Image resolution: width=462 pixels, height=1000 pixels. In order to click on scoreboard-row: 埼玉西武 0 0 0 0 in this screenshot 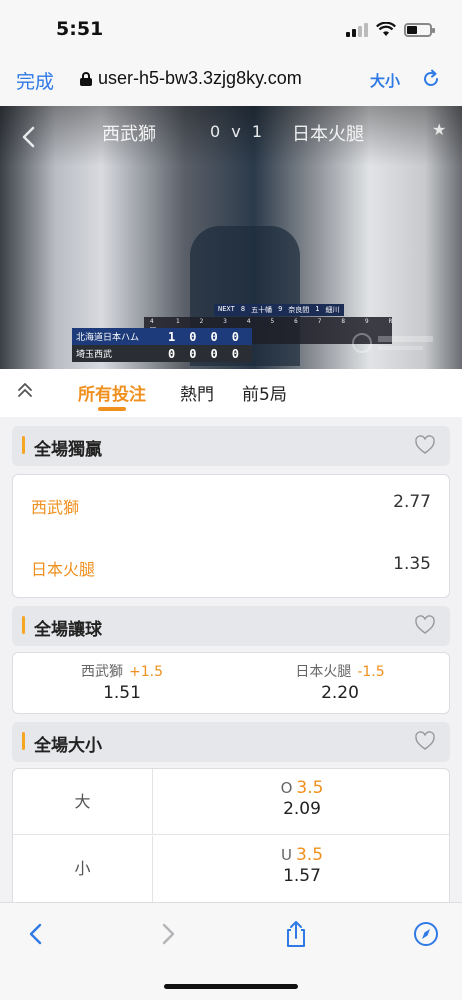, I will do `click(162, 353)`.